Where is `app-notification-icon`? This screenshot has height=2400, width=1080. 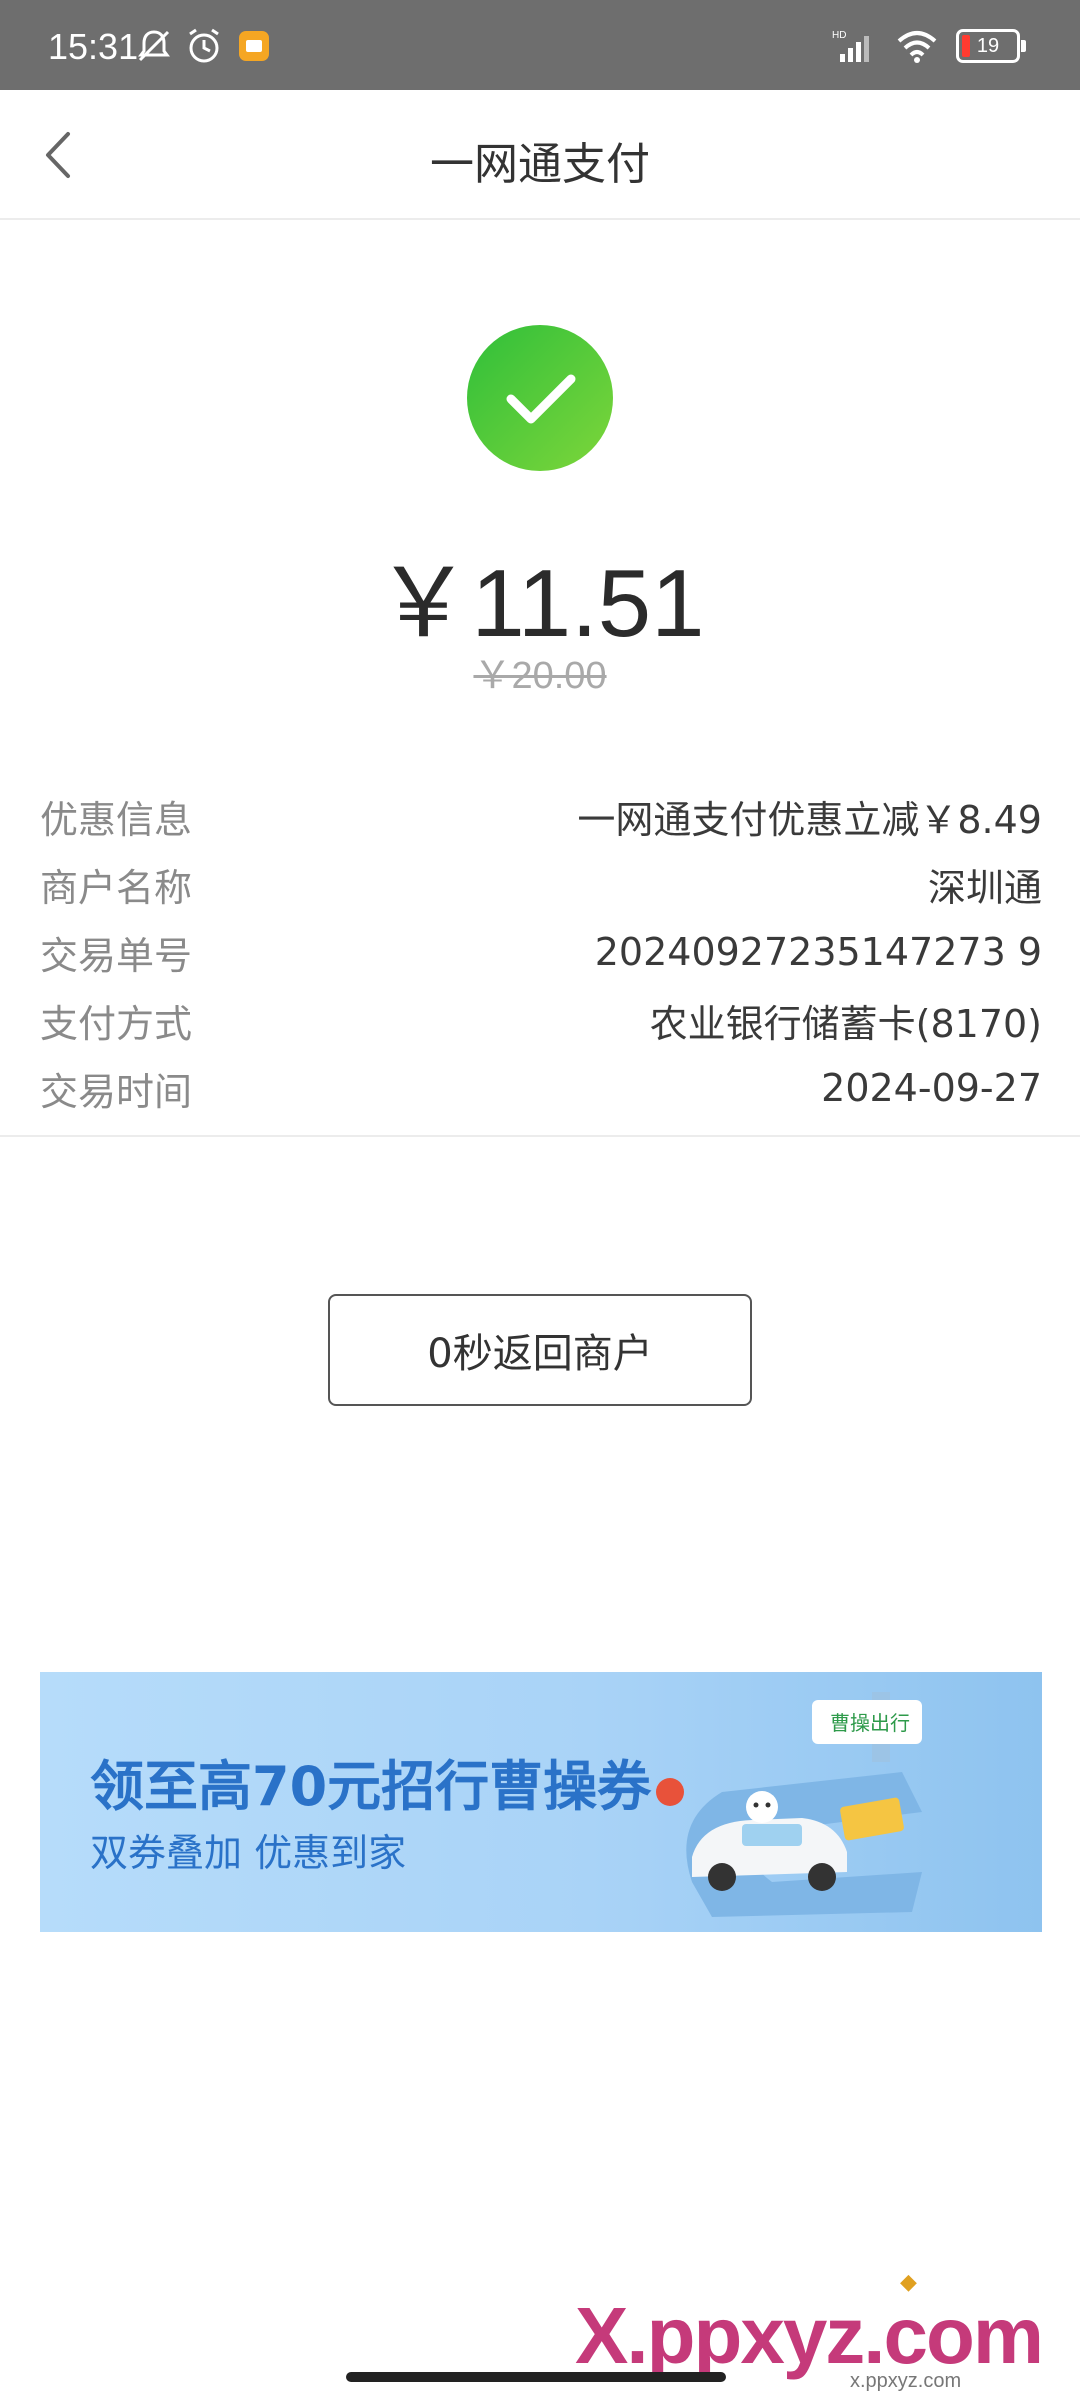
app-notification-icon is located at coordinates (254, 46).